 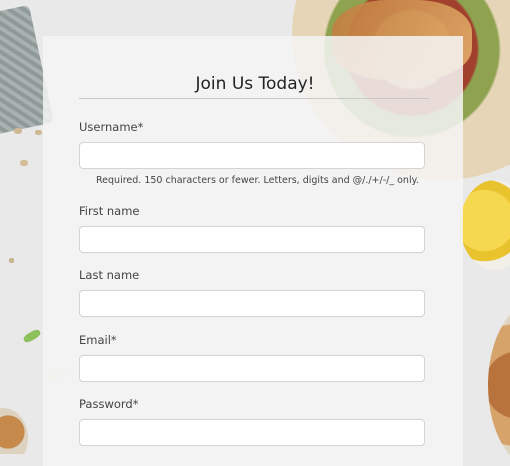 What do you see at coordinates (111, 127) in the screenshot?
I see `username-label: Username*` at bounding box center [111, 127].